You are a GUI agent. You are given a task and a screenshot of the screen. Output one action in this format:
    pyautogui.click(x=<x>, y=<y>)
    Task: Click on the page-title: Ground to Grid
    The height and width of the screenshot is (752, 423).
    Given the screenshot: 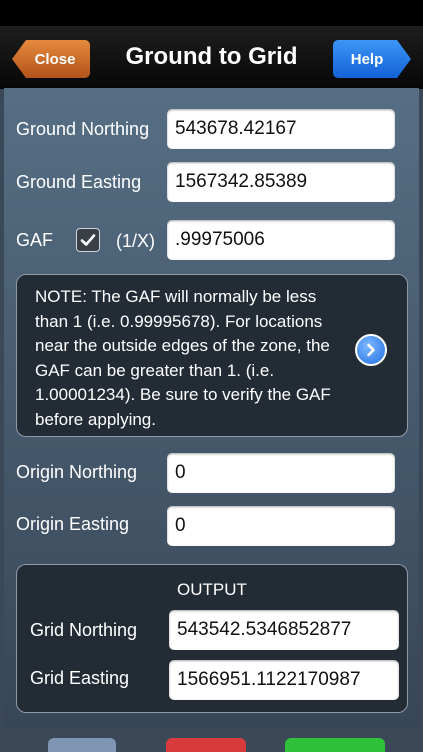 What is the action you would take?
    pyautogui.click(x=211, y=56)
    